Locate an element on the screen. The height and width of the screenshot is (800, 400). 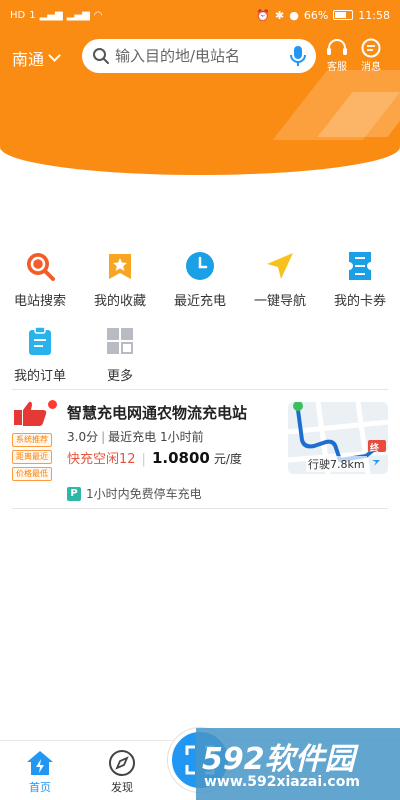
menu-label: 最近充电 is located at coordinates (199, 301).